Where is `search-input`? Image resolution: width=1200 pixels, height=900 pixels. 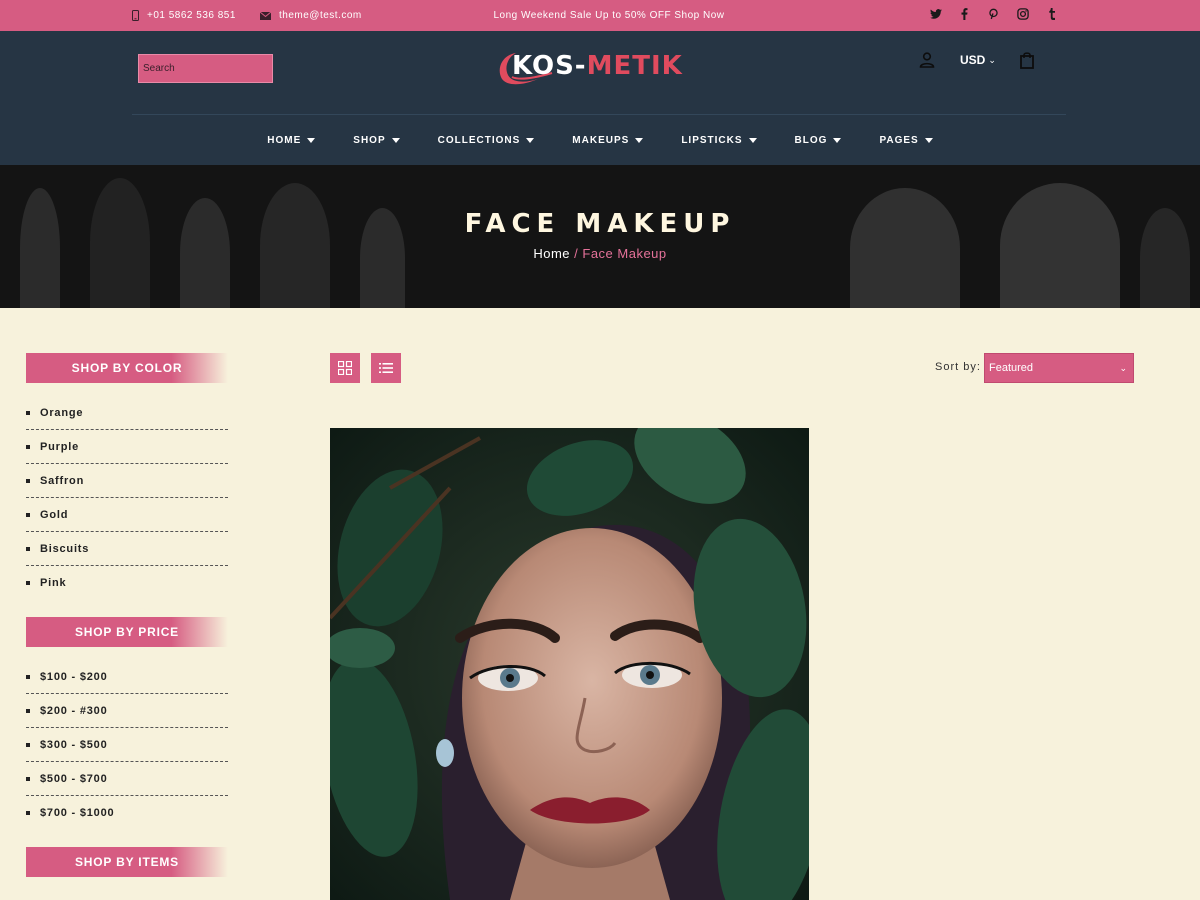 search-input is located at coordinates (205, 68).